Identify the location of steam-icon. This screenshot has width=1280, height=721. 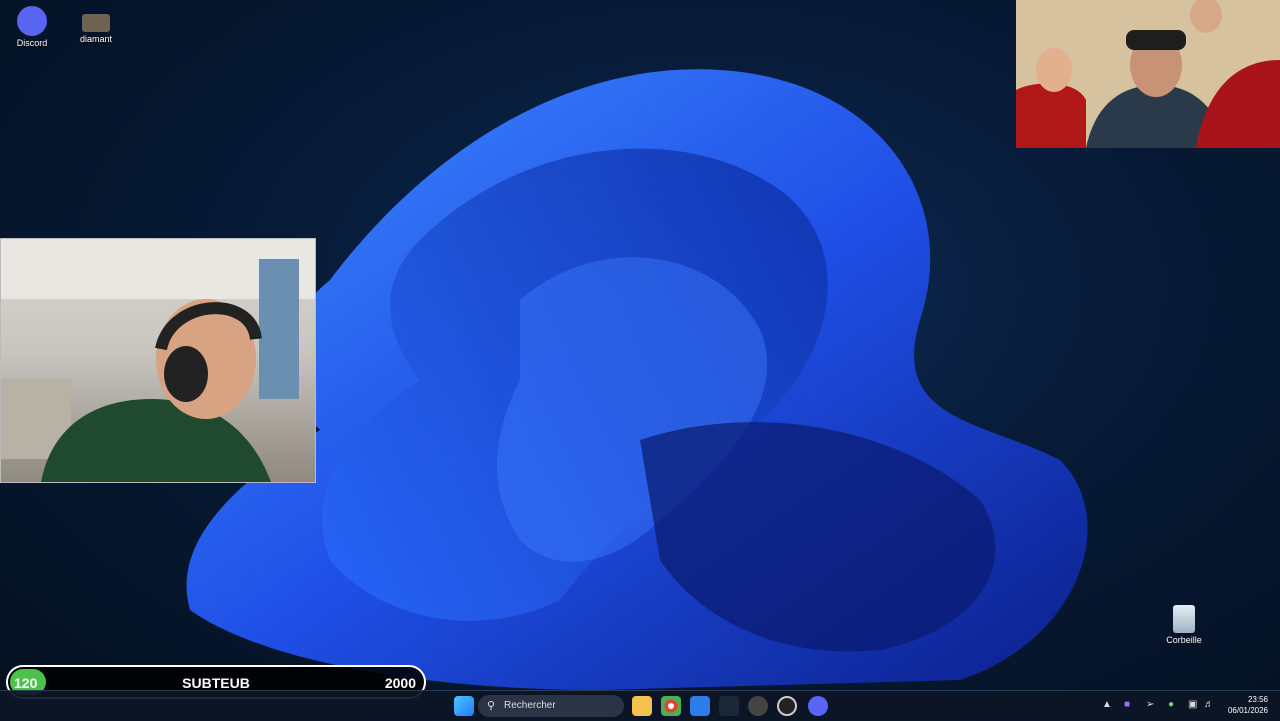
(729, 706).